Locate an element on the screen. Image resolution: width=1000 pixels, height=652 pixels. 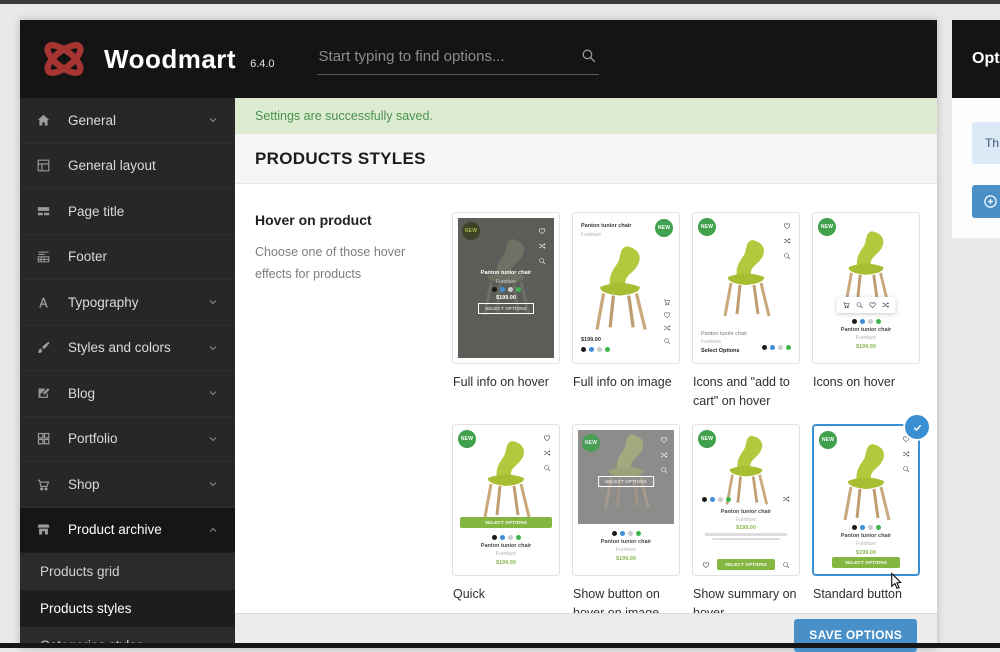
secondary-options-panel: Opt Th is located at coordinates (976, 334).